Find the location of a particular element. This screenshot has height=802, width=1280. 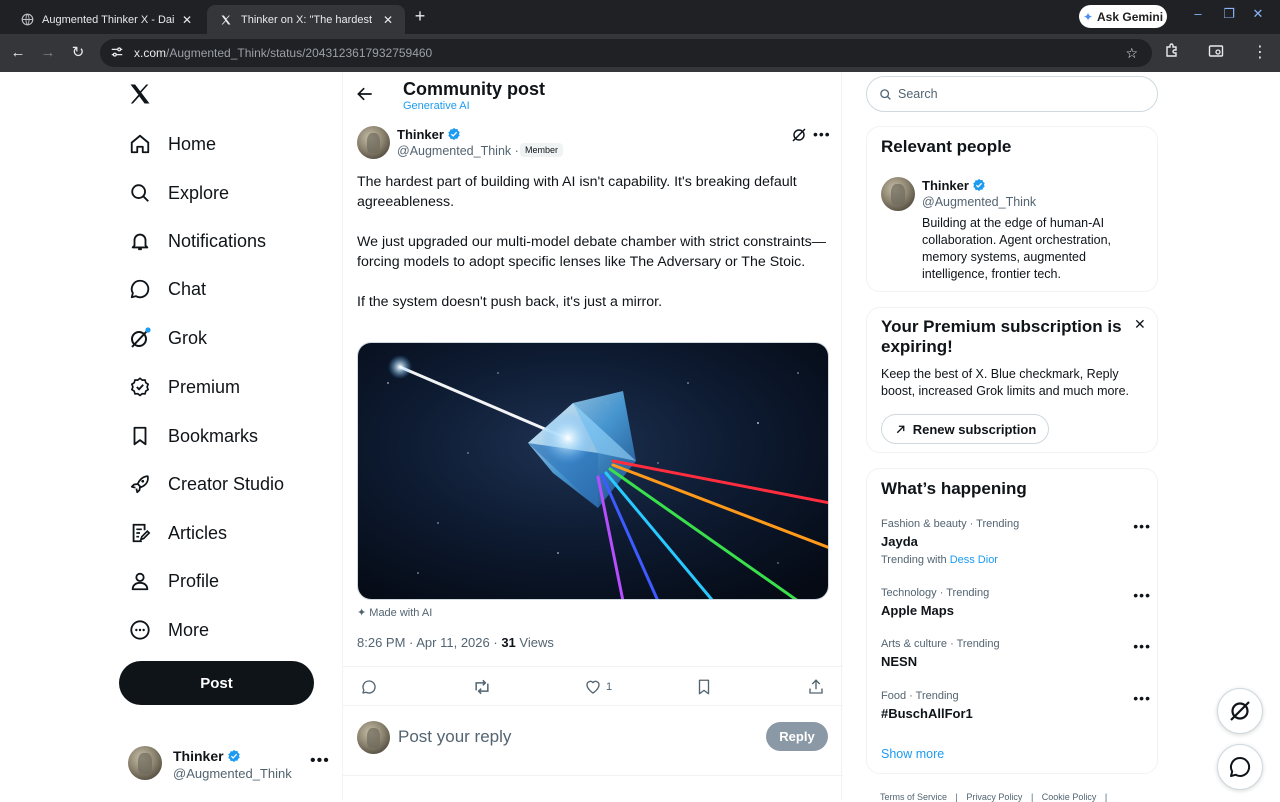

screen-share-icon is located at coordinates (1216, 53).